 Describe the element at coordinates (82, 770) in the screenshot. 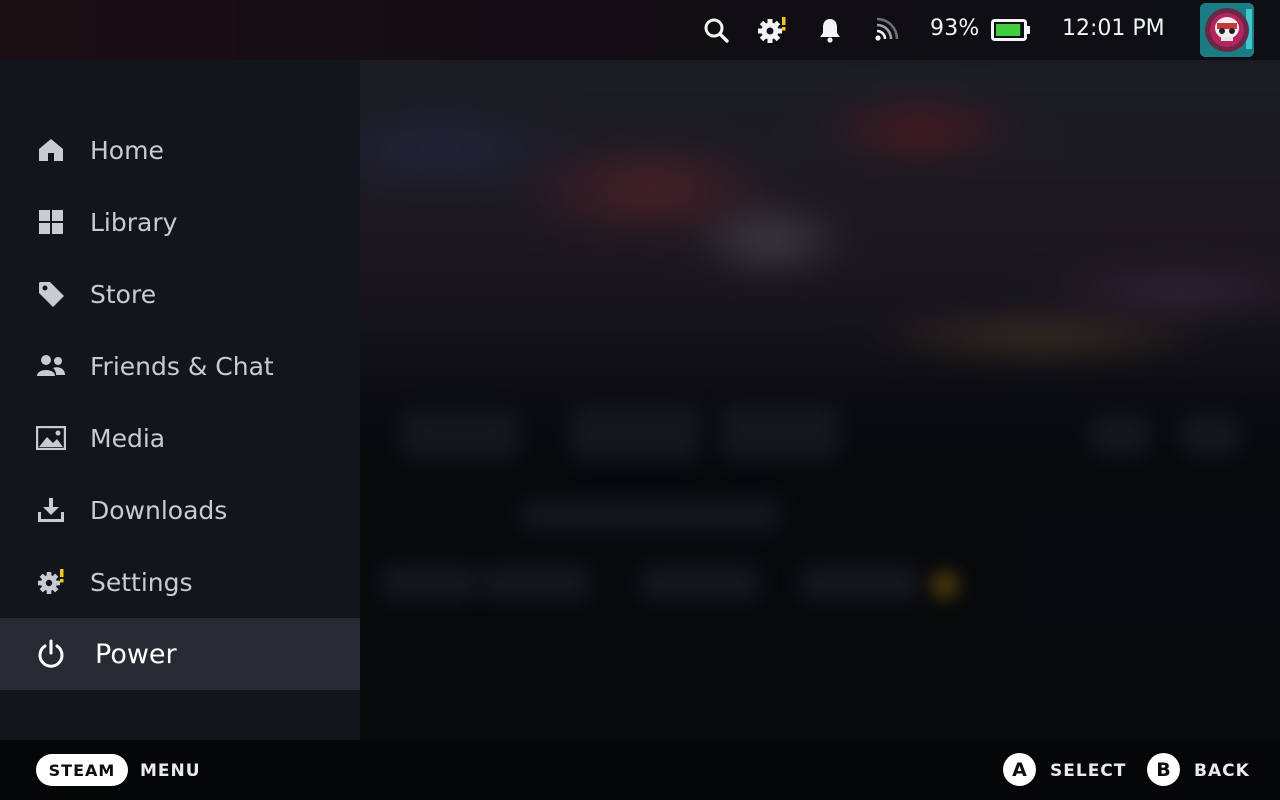

I see `steam-button: STEAM` at that location.